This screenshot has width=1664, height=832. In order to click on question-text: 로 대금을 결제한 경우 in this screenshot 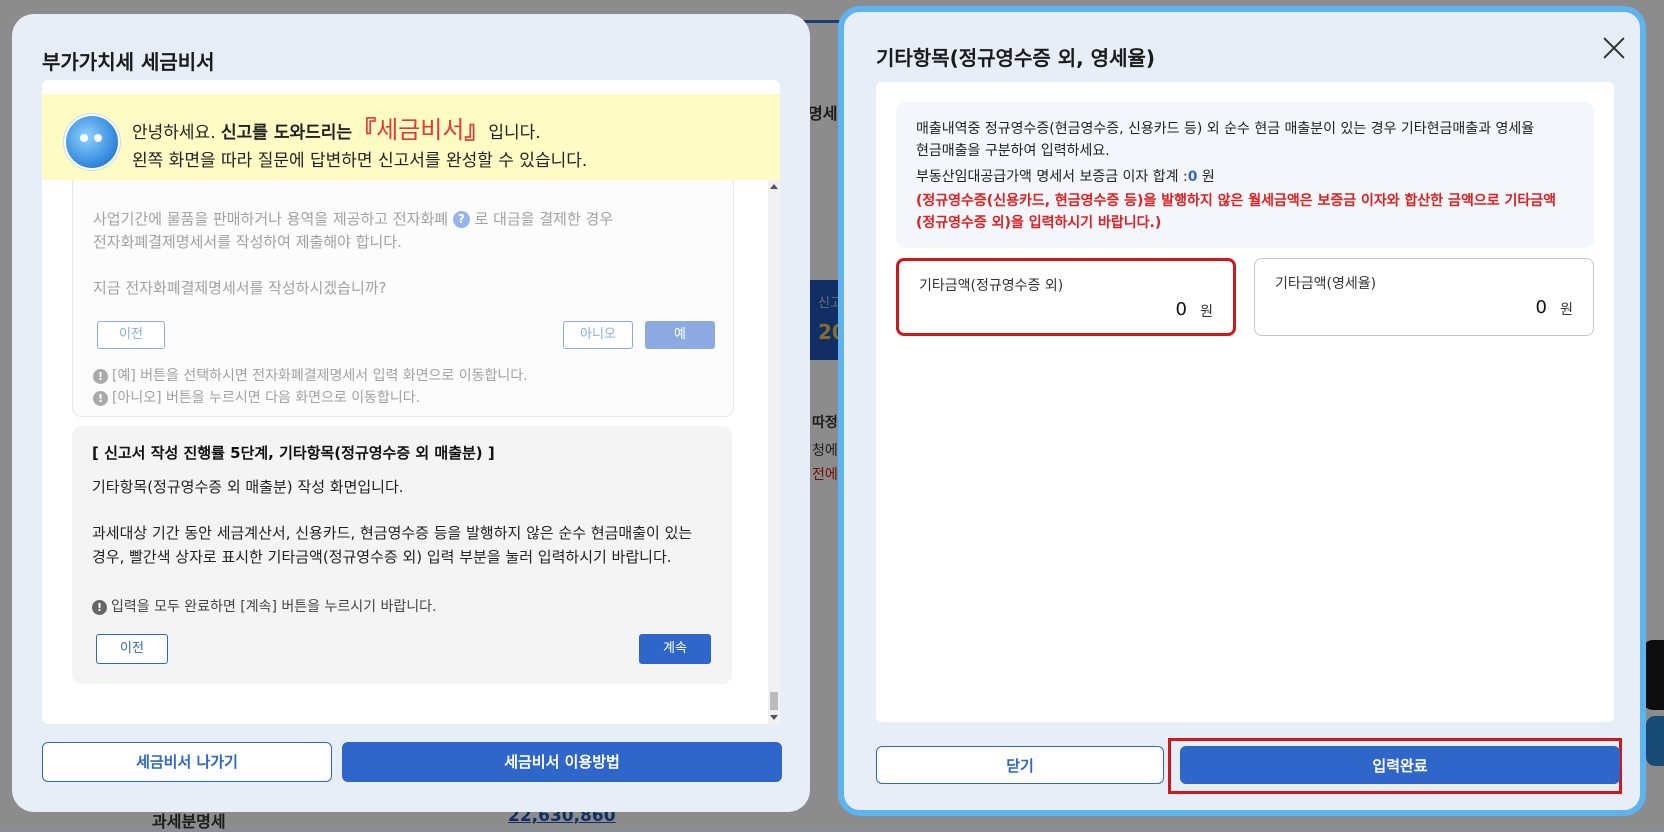, I will do `click(544, 219)`.